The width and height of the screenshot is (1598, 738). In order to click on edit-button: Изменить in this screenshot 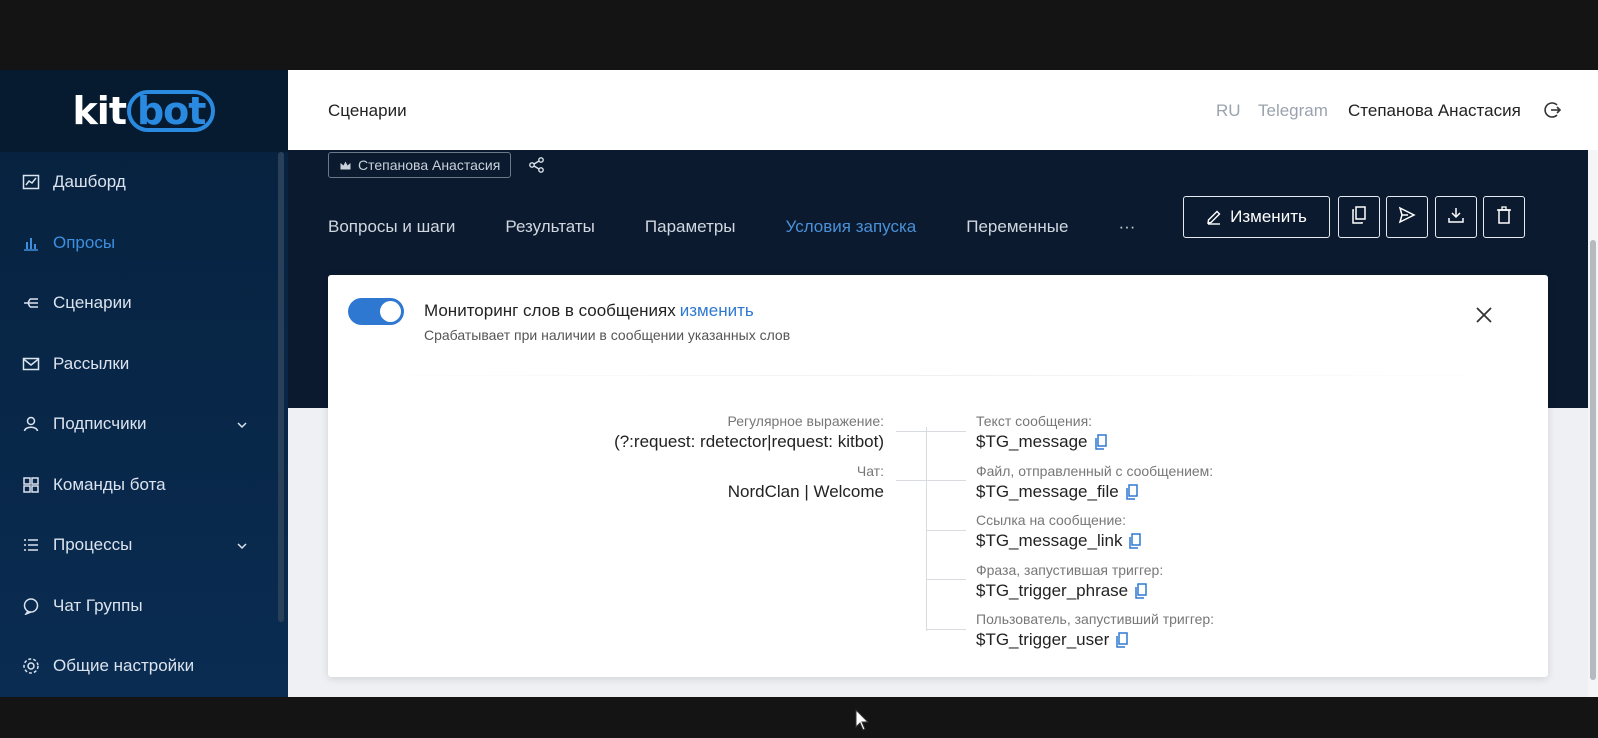, I will do `click(1256, 217)`.